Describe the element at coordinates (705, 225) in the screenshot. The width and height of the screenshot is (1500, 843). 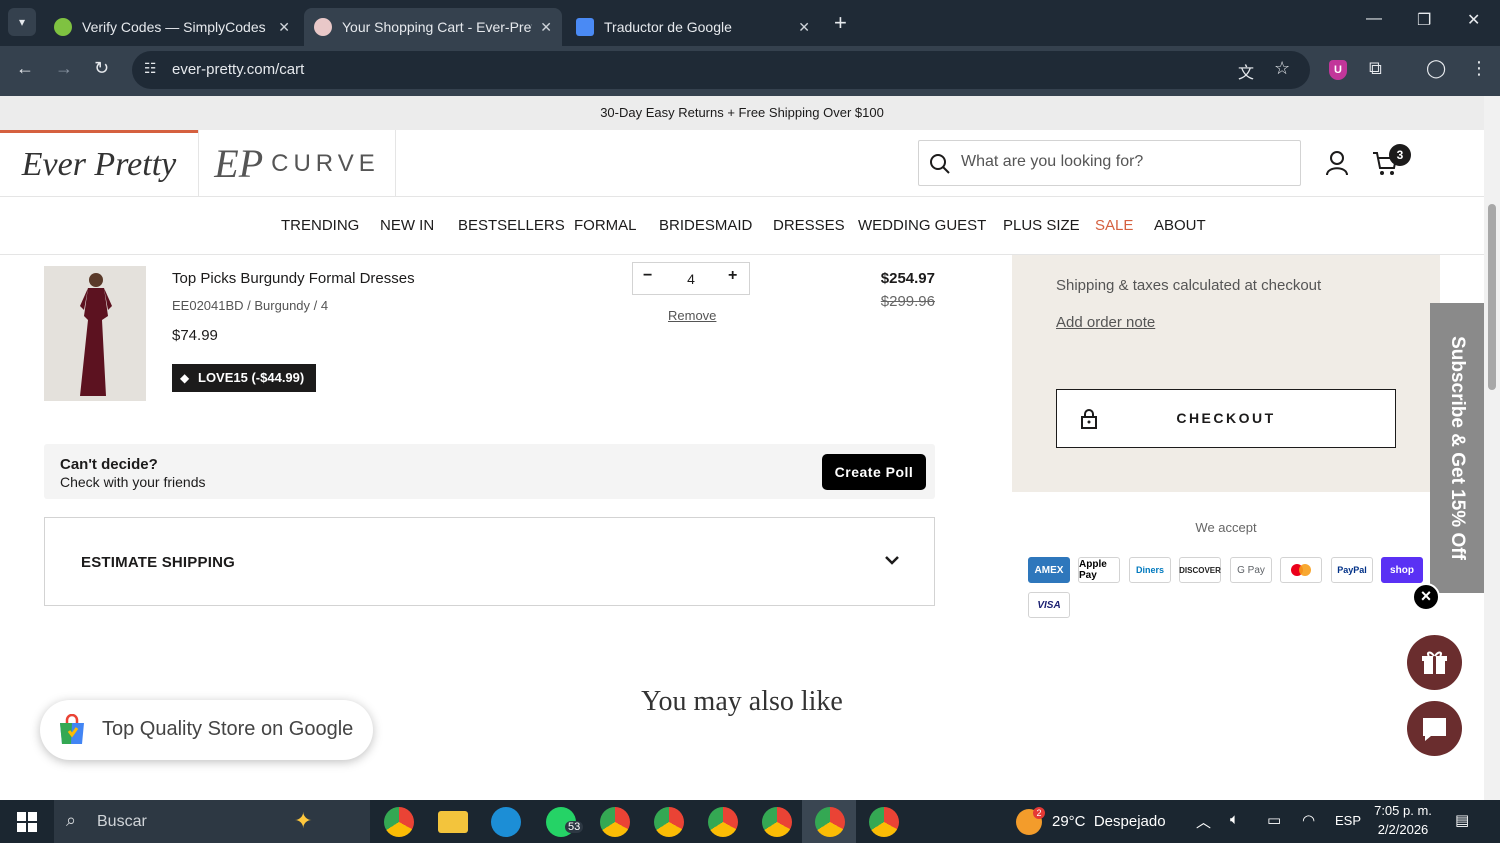
I see `nav-bridesmaid: BRIDESMAID` at that location.